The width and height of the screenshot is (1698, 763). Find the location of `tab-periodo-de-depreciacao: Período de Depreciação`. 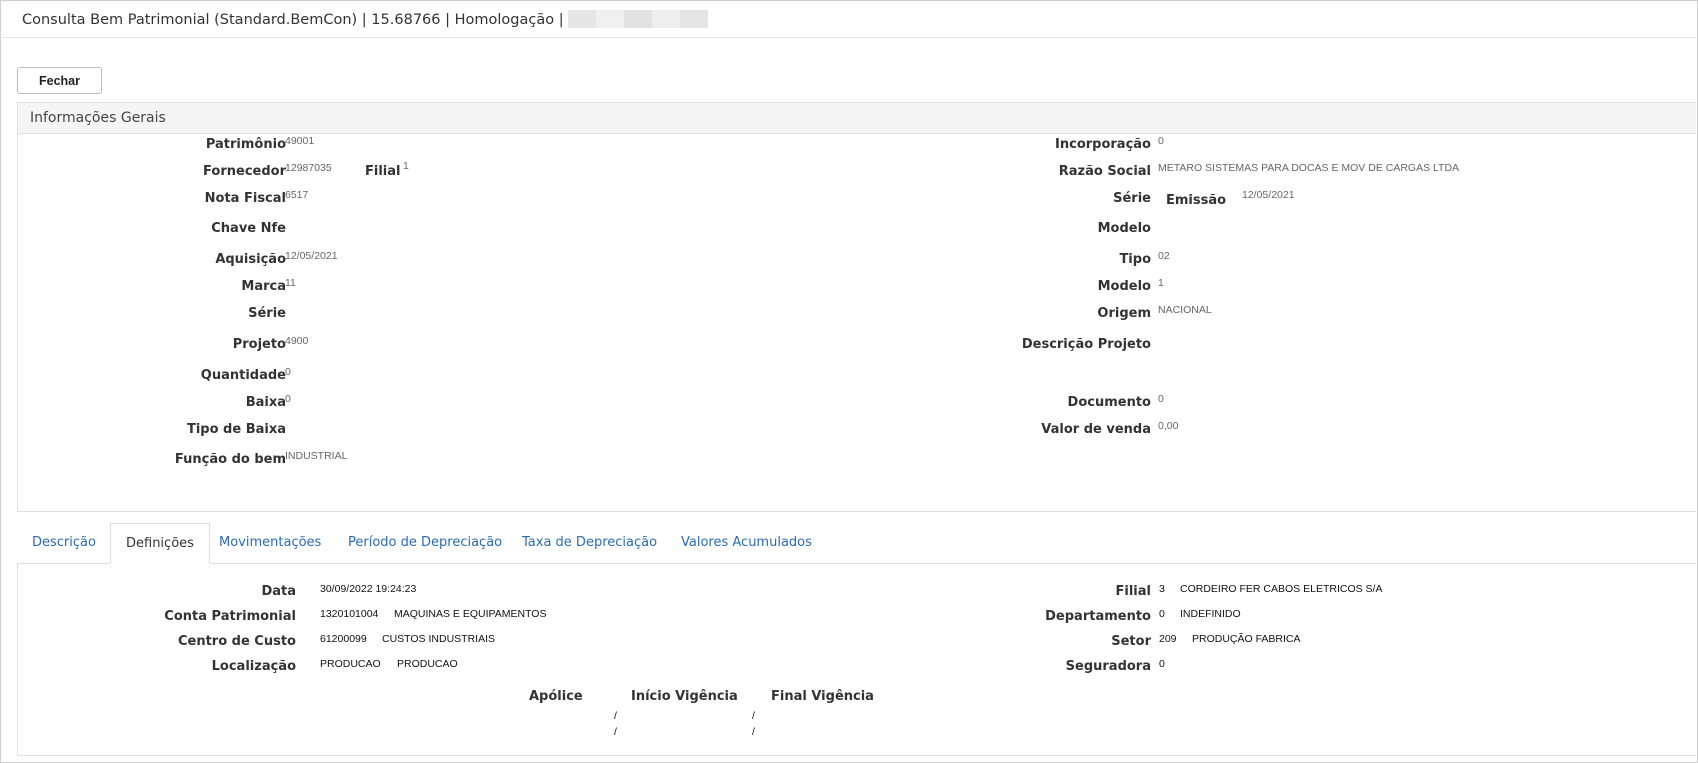

tab-periodo-de-depreciacao: Período de Depreciação is located at coordinates (425, 543).